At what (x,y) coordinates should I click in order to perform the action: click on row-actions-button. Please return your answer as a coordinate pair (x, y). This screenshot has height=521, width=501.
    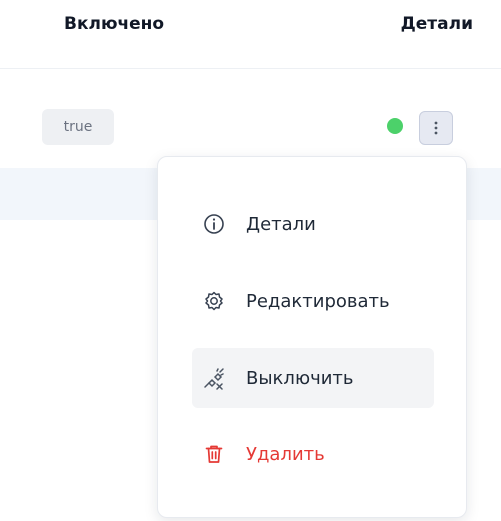
    Looking at the image, I should click on (436, 128).